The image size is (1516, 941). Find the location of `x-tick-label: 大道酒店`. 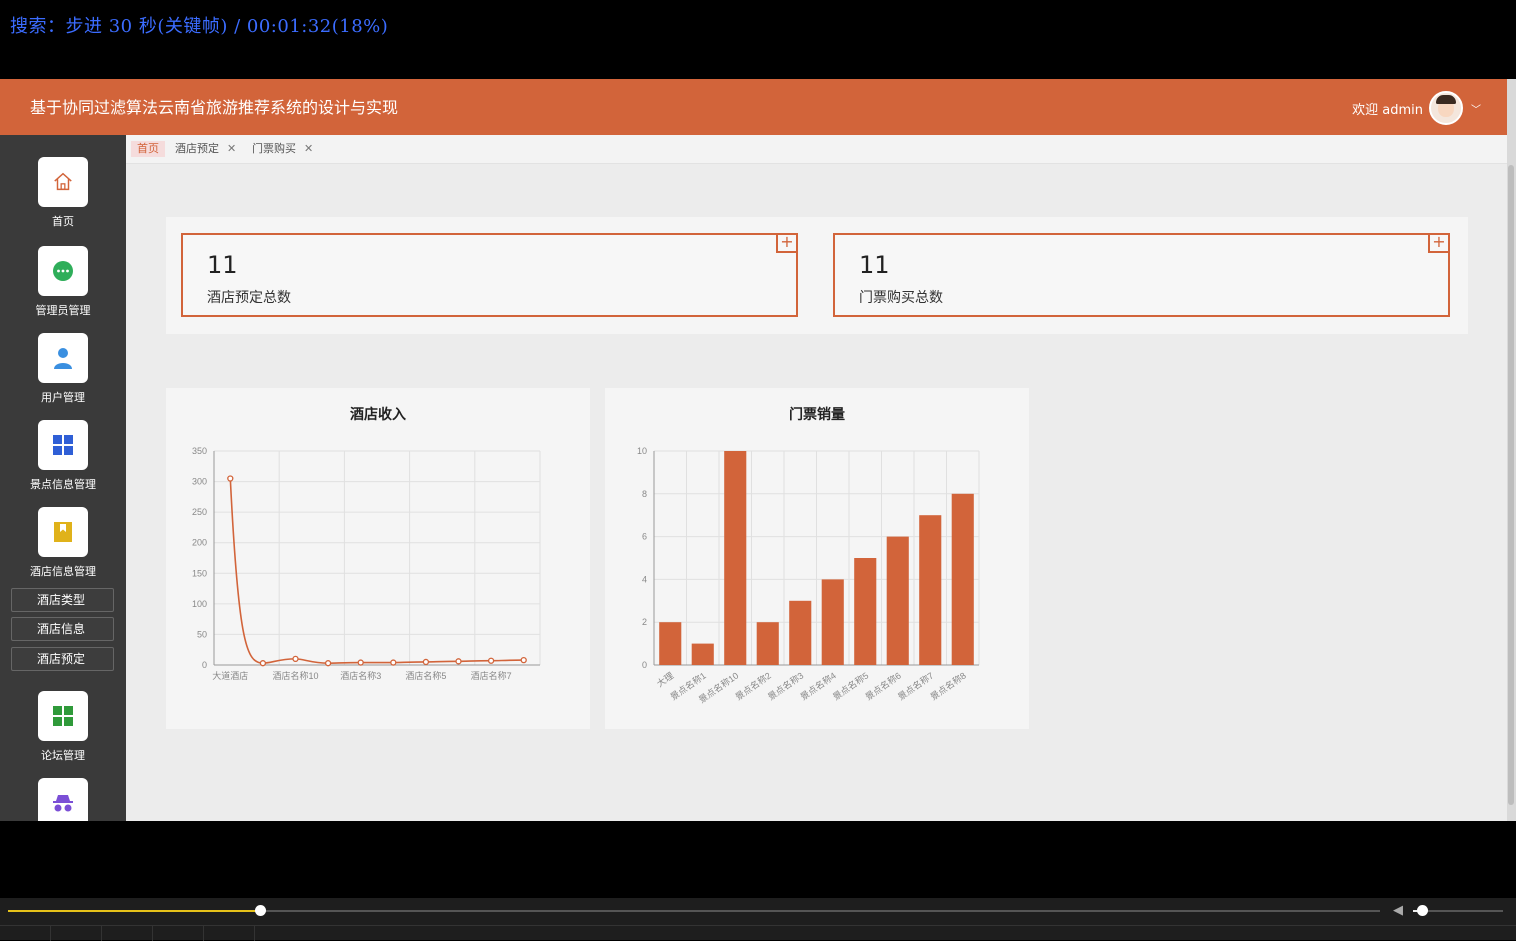

x-tick-label: 大道酒店 is located at coordinates (230, 675).